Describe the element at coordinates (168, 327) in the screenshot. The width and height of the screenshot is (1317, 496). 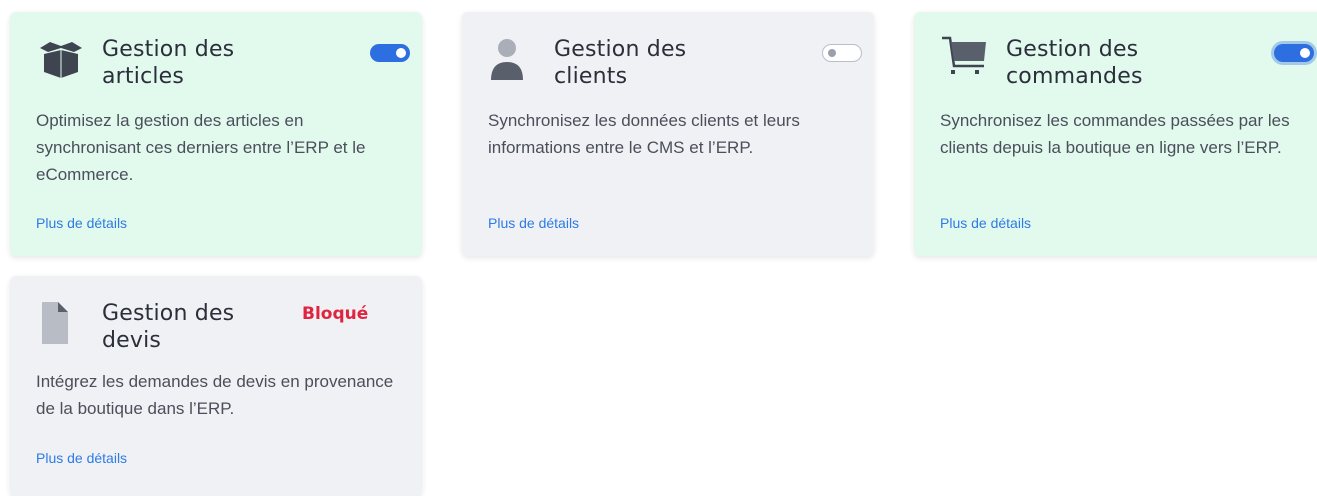
I see `module-title: Gestion des devis` at that location.